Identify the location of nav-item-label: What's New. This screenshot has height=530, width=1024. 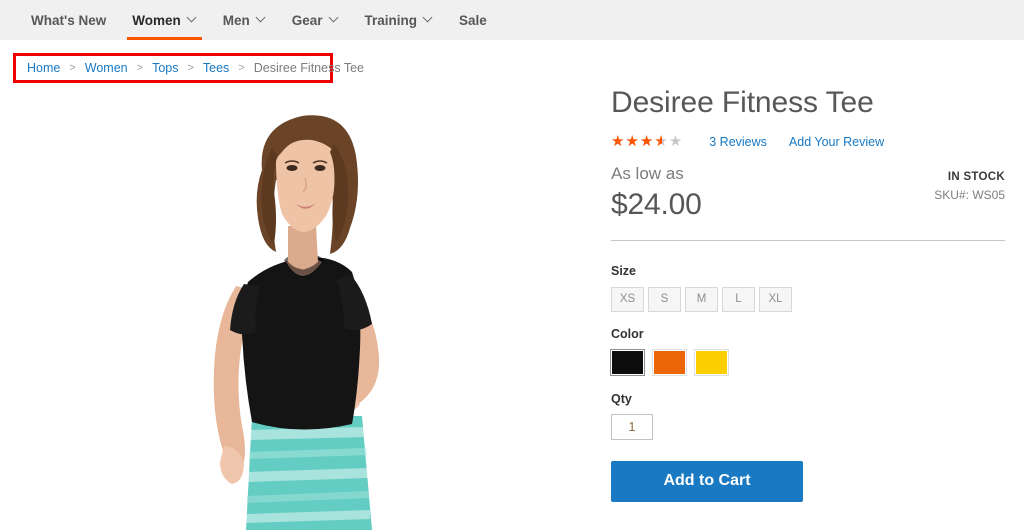
(69, 20).